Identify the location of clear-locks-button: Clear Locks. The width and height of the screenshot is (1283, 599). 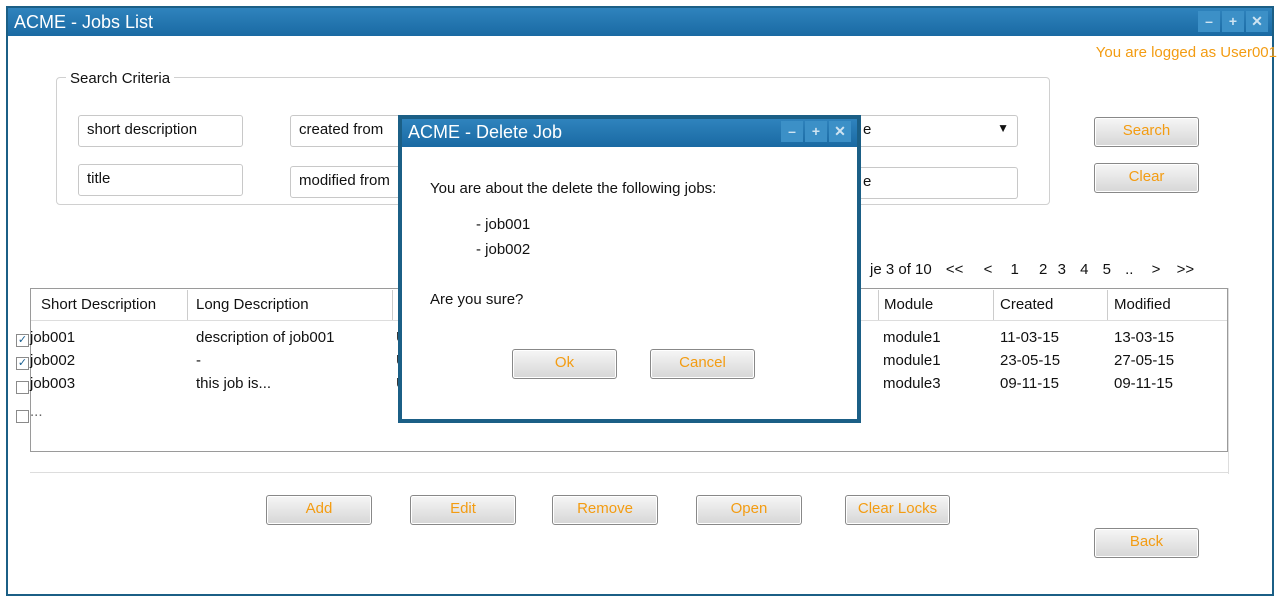
(897, 510).